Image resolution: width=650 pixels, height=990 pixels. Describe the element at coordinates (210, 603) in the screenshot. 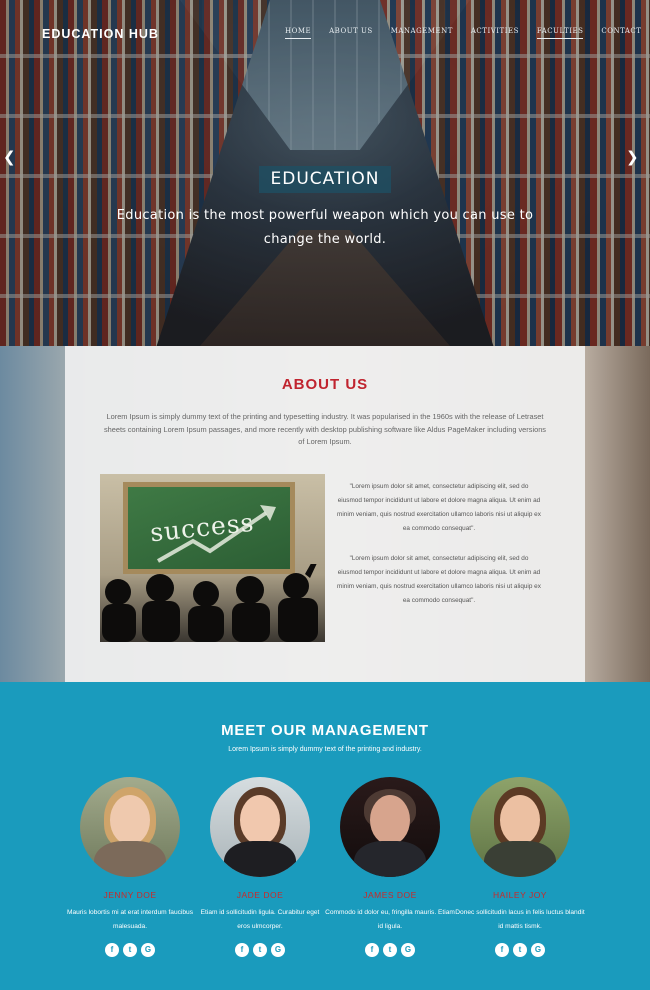

I see `audience-silhouettes` at that location.